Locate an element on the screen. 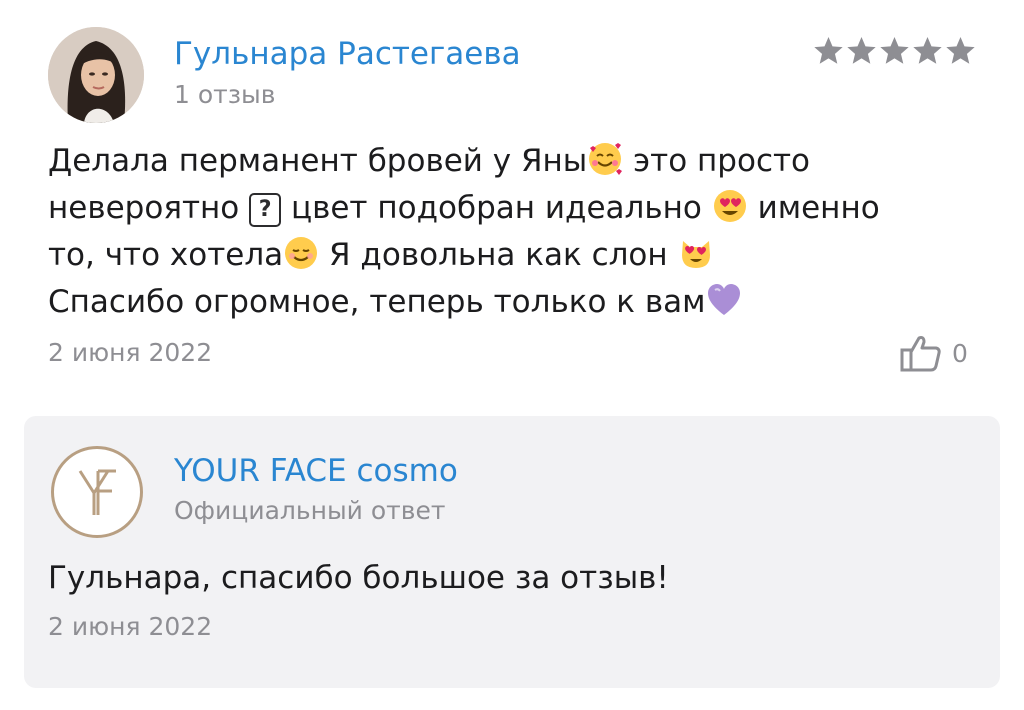 The image size is (1024, 710). business-logo is located at coordinates (97, 492).